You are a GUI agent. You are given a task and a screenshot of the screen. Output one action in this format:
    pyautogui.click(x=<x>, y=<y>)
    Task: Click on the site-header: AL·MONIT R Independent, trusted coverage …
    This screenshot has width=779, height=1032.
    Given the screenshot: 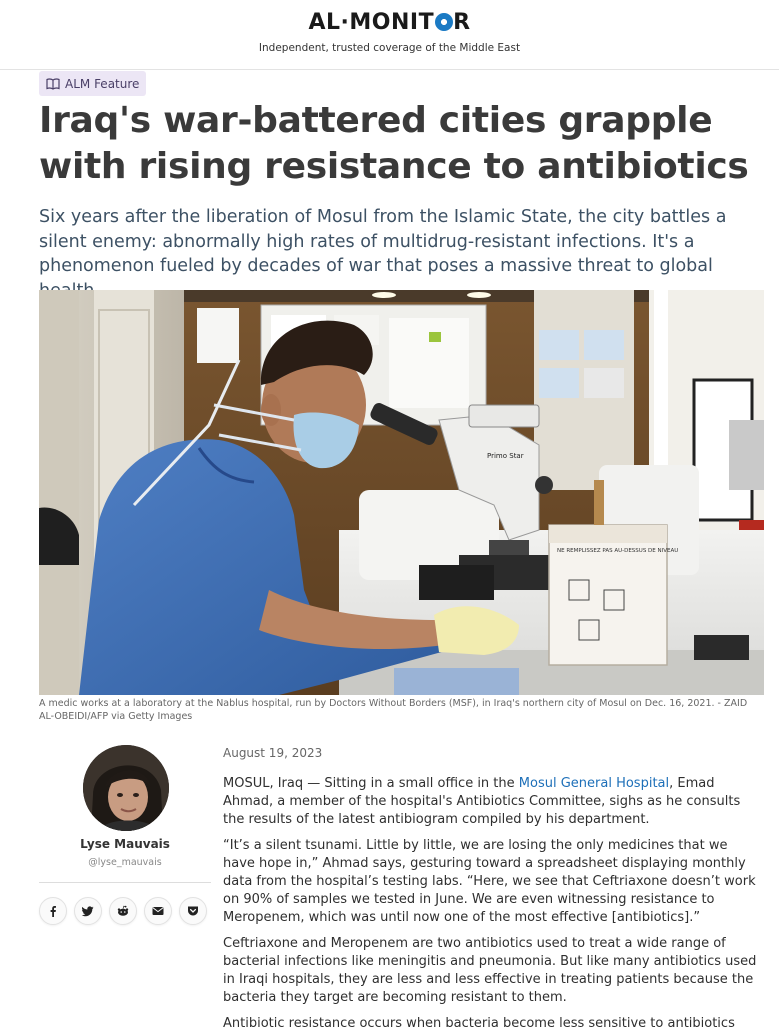 What is the action you would take?
    pyautogui.click(x=389, y=35)
    